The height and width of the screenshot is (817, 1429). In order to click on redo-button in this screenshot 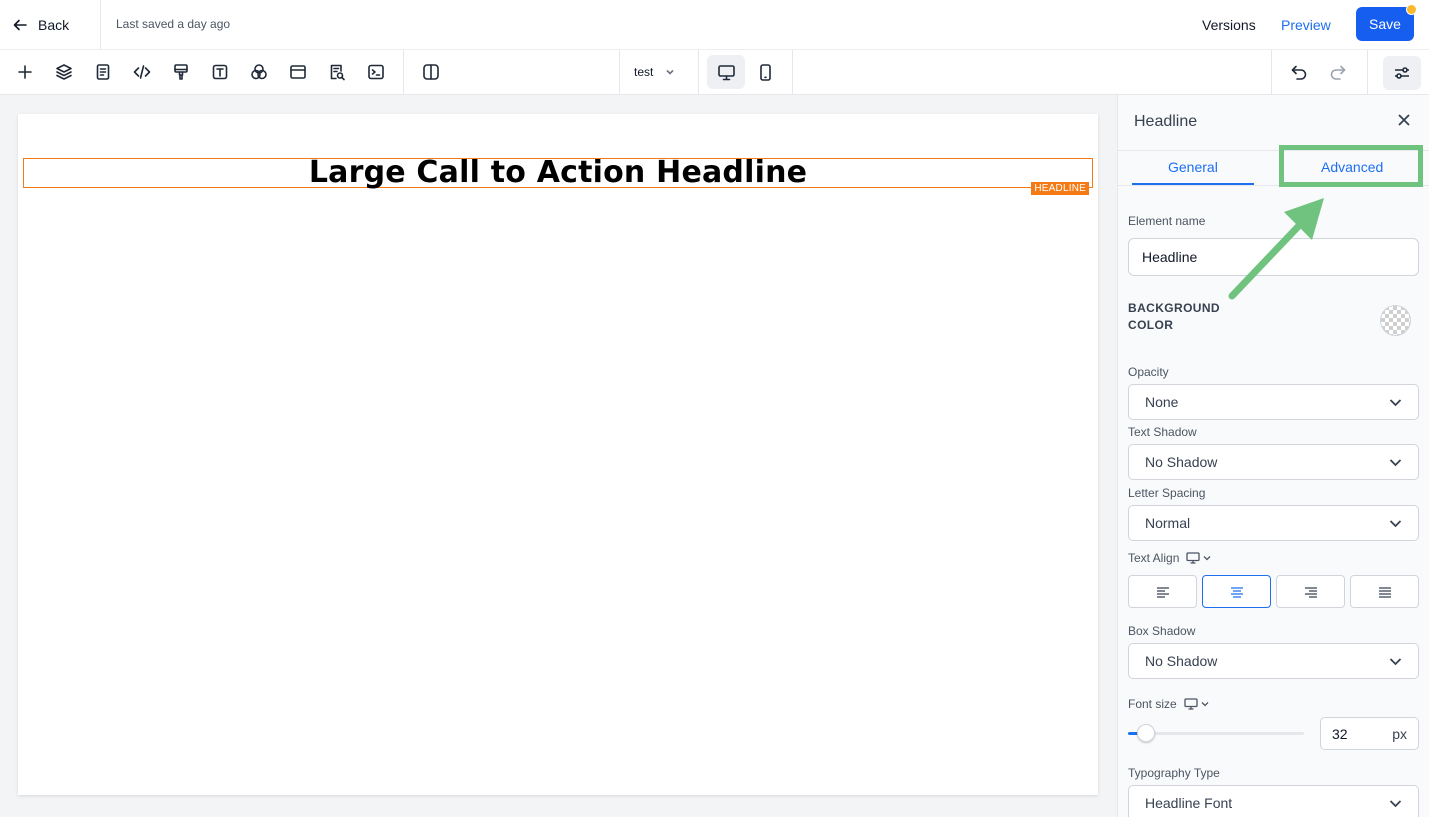, I will do `click(1338, 72)`.